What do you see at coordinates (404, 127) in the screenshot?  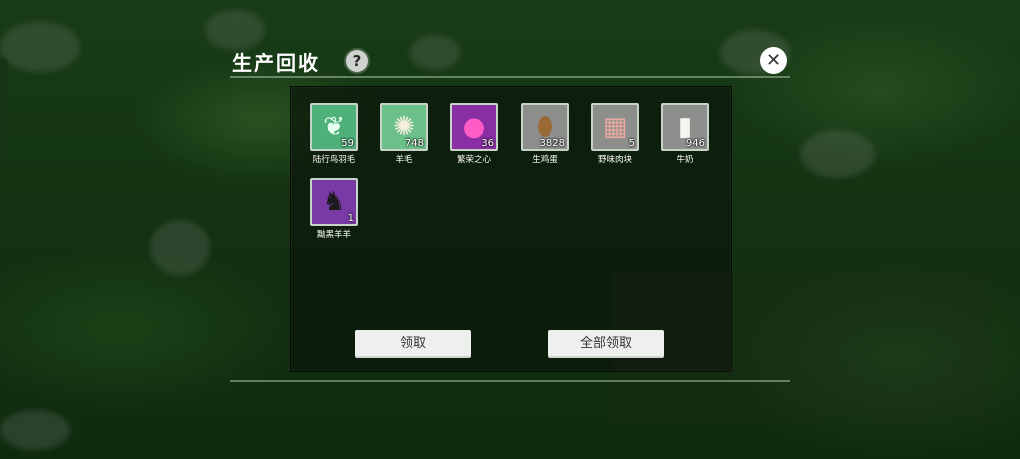 I see `item-icon-frame: ✺ 748` at bounding box center [404, 127].